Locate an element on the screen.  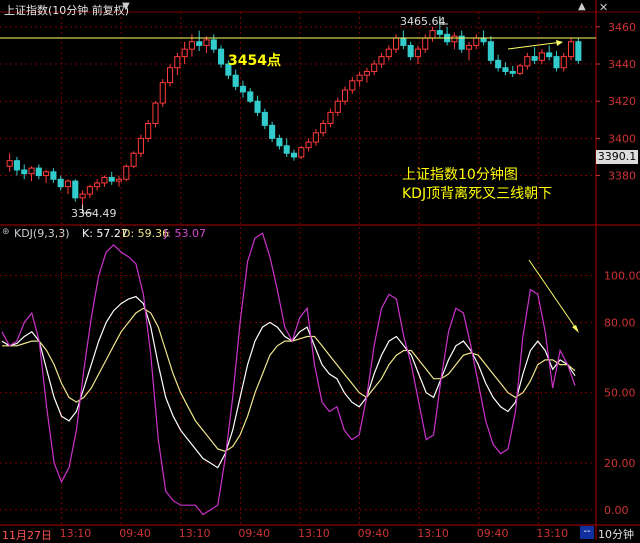
price-tick-label: 3440 is located at coordinates (622, 64).